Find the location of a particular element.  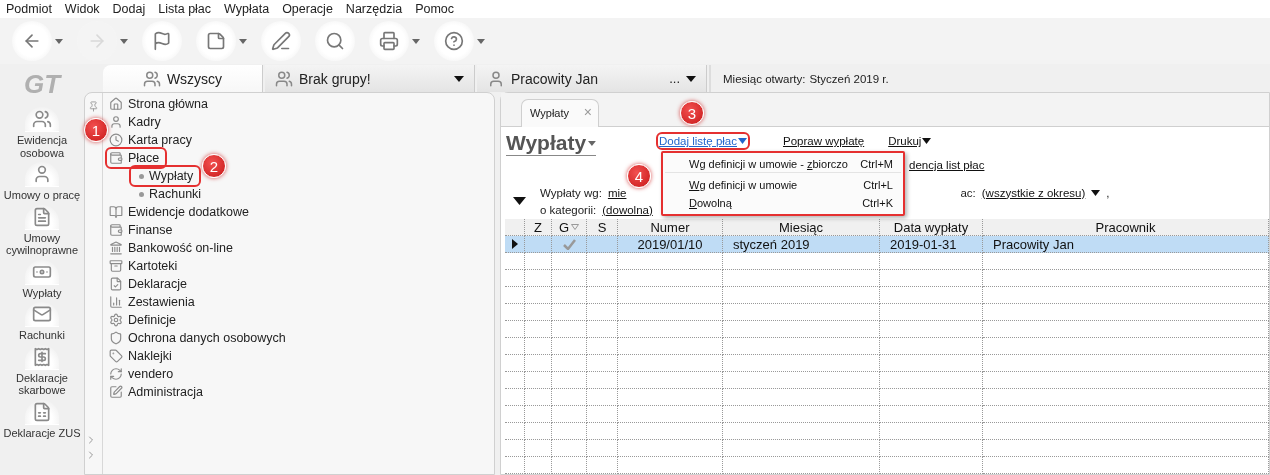

tree-item: Deklaracje is located at coordinates (150, 284).